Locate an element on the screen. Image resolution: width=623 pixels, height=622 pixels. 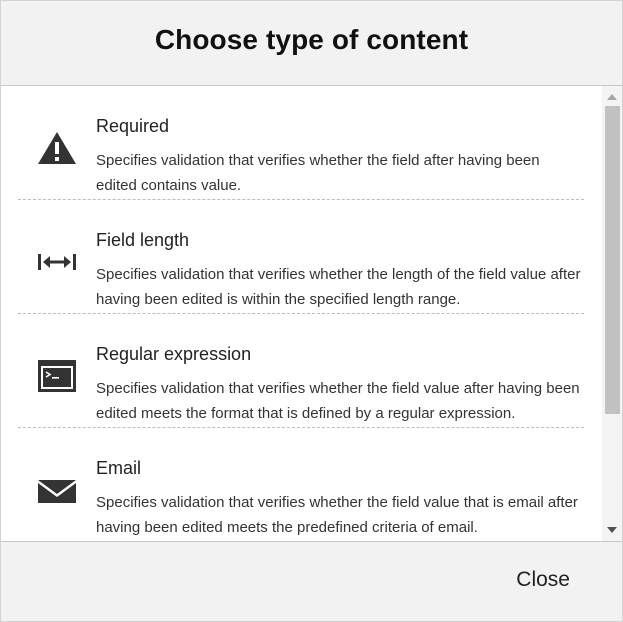
terminal-icon is located at coordinates (57, 376).